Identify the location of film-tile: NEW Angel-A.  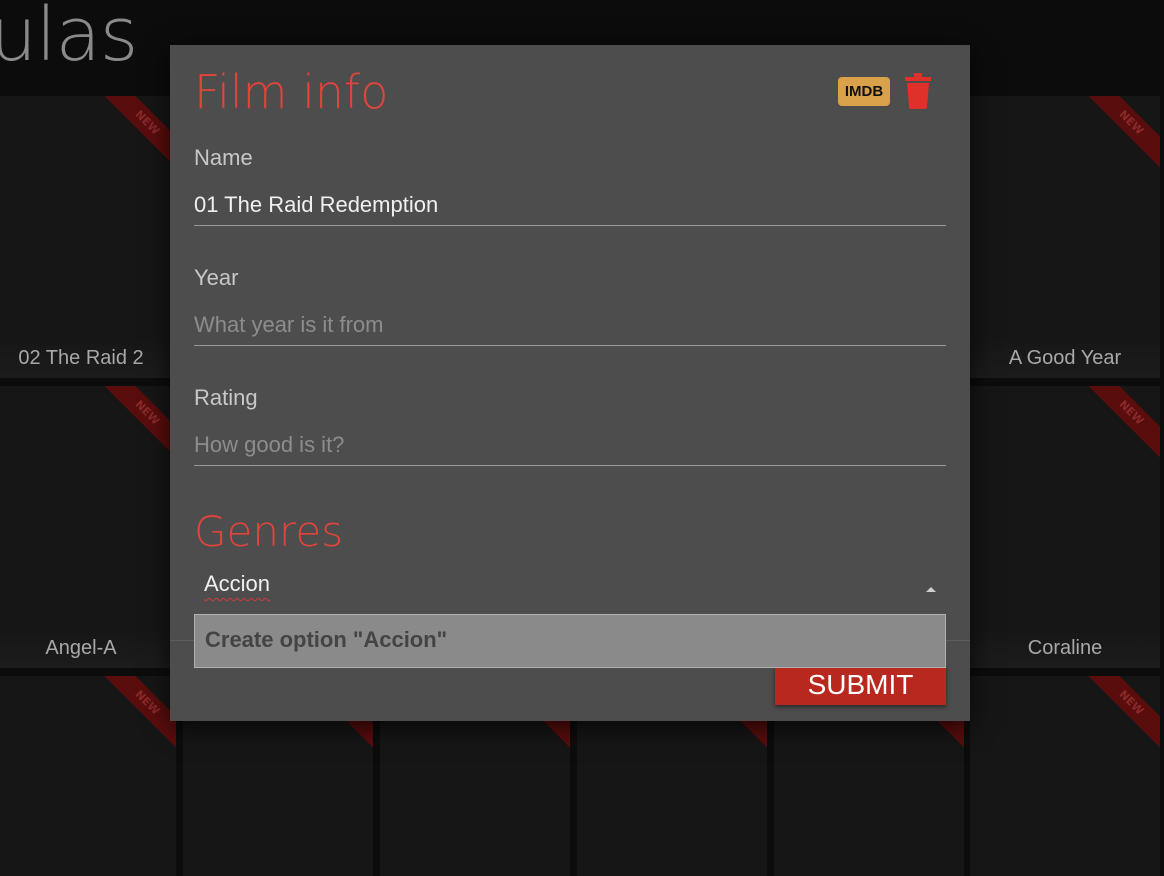
(88, 527).